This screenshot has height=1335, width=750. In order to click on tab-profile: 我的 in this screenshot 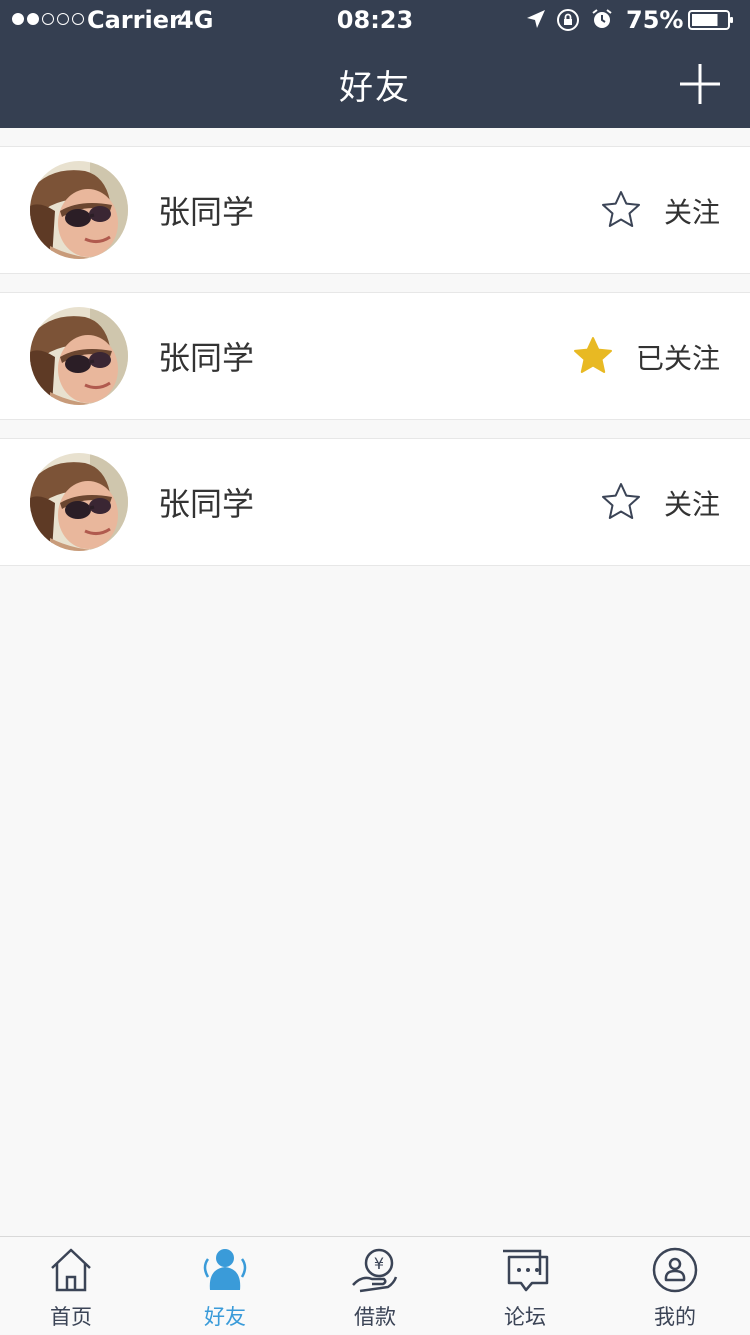, I will do `click(675, 1286)`.